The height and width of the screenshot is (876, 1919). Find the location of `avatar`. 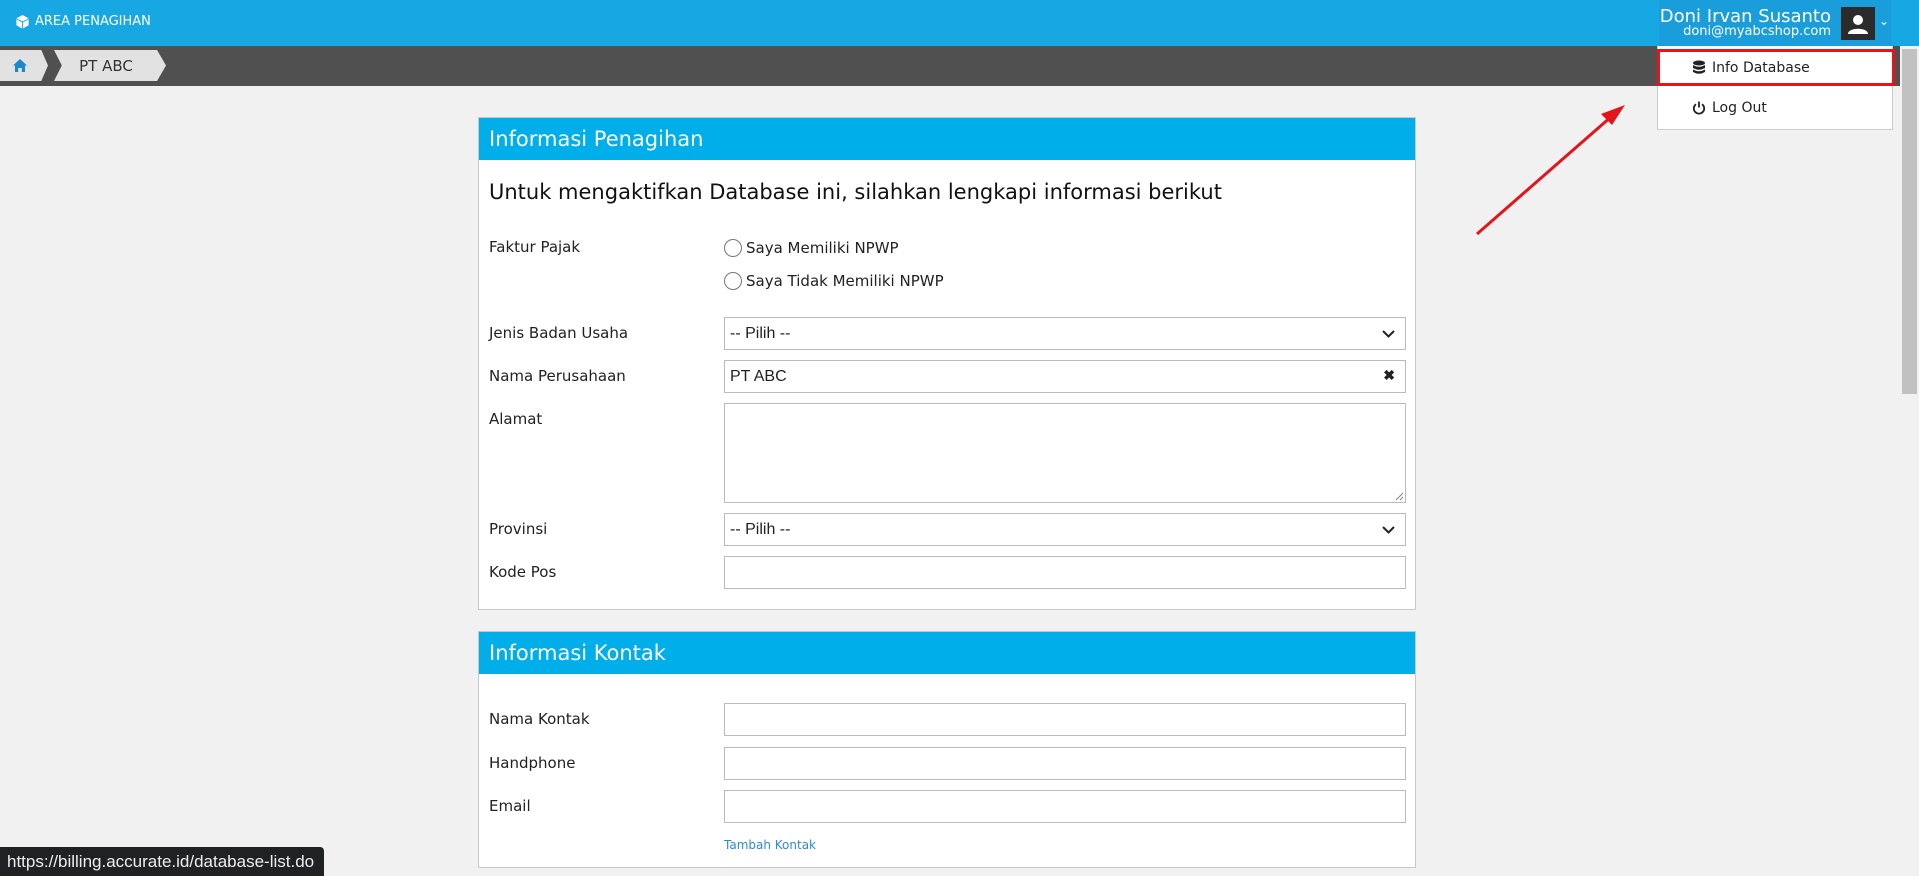

avatar is located at coordinates (1858, 23).